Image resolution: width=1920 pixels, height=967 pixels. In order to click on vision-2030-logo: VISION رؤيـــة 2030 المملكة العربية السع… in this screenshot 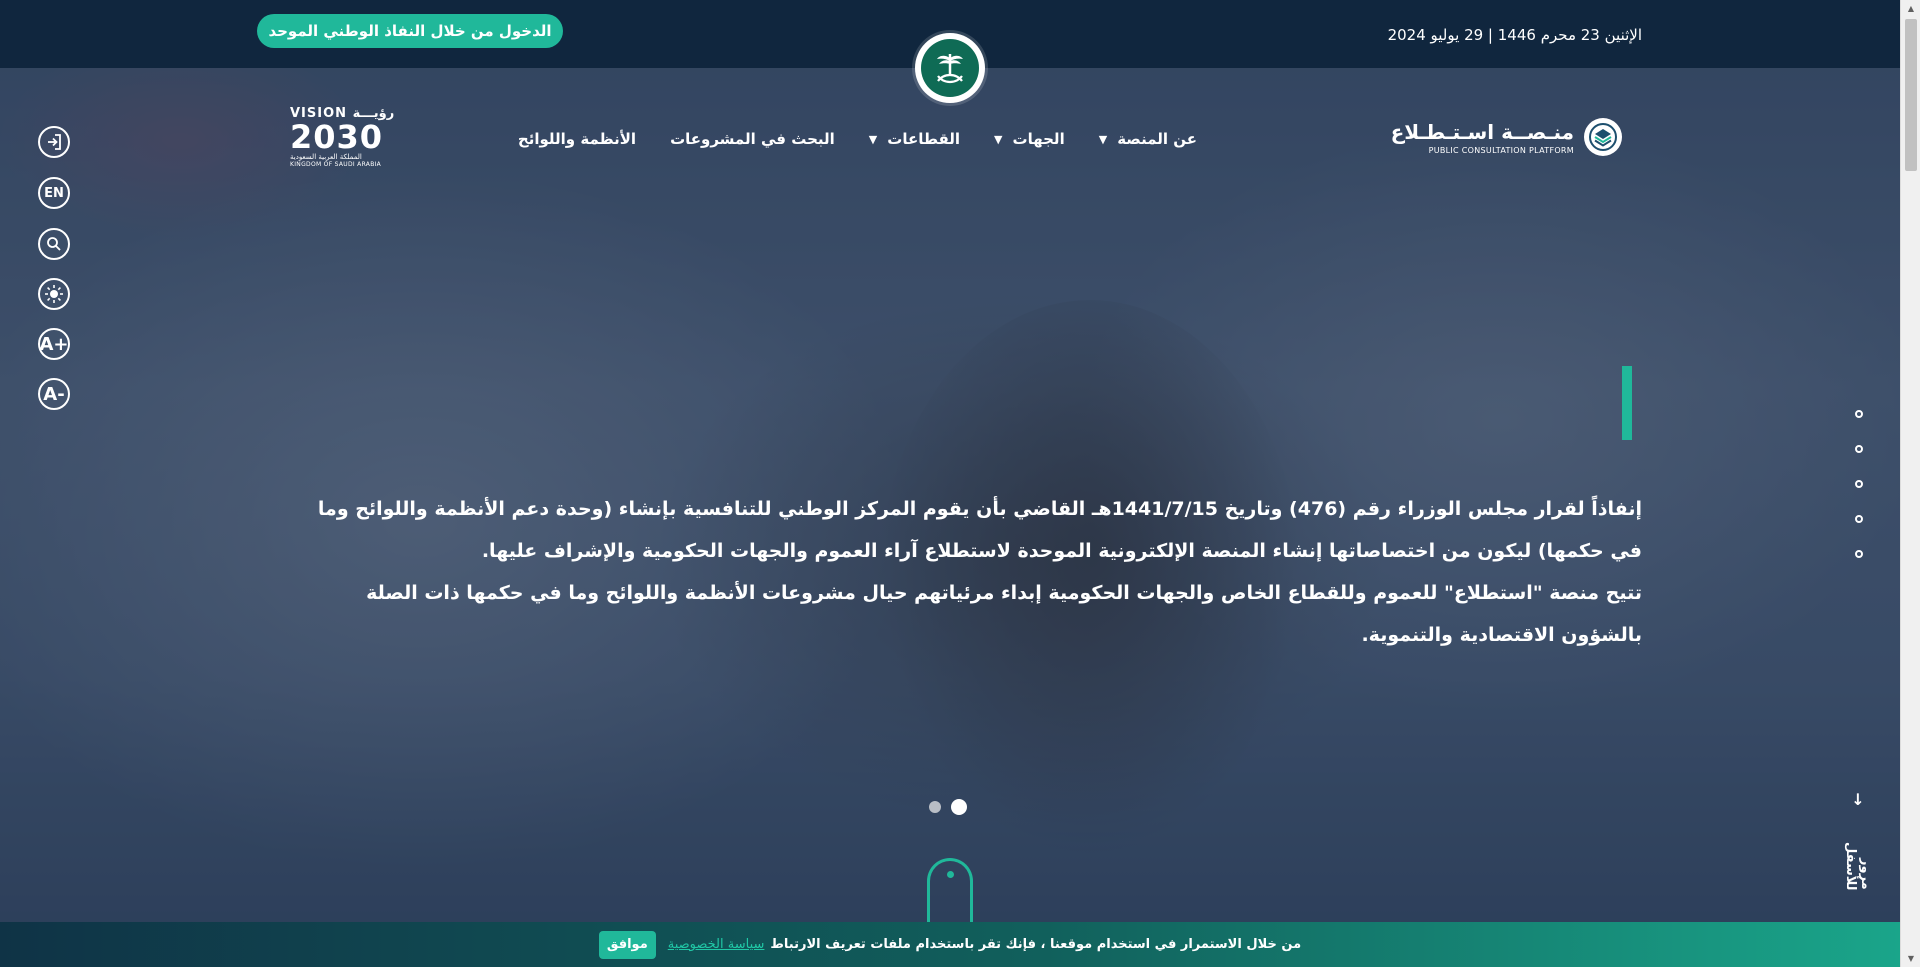, I will do `click(345, 141)`.